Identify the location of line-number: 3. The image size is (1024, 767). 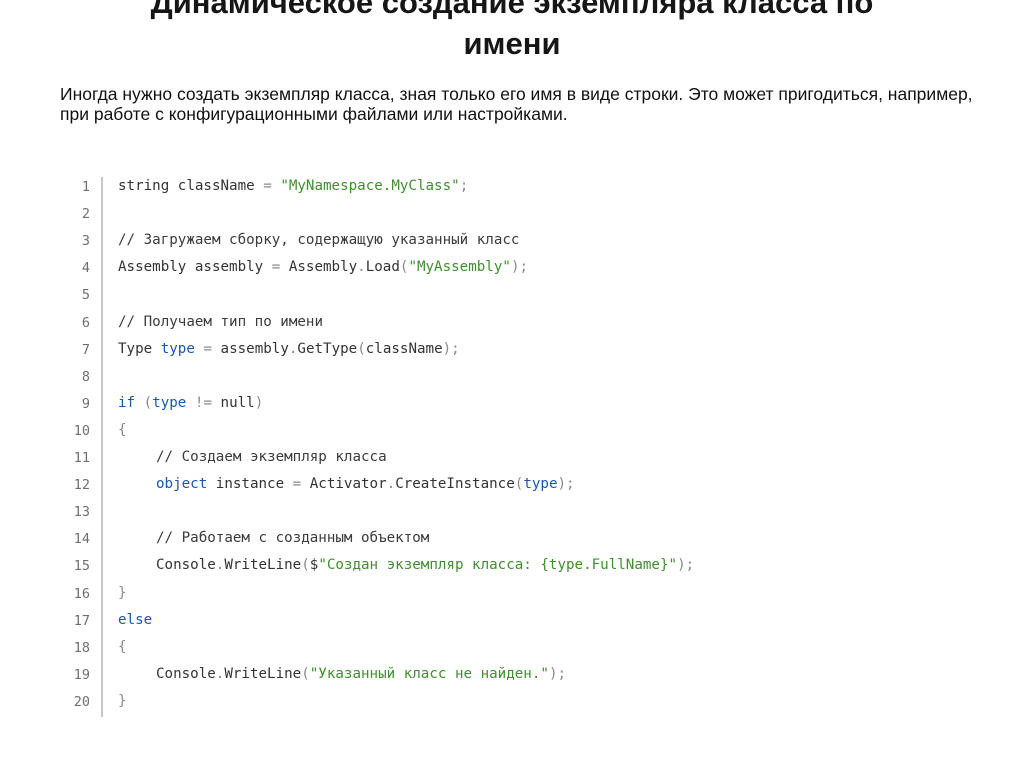
(85, 241).